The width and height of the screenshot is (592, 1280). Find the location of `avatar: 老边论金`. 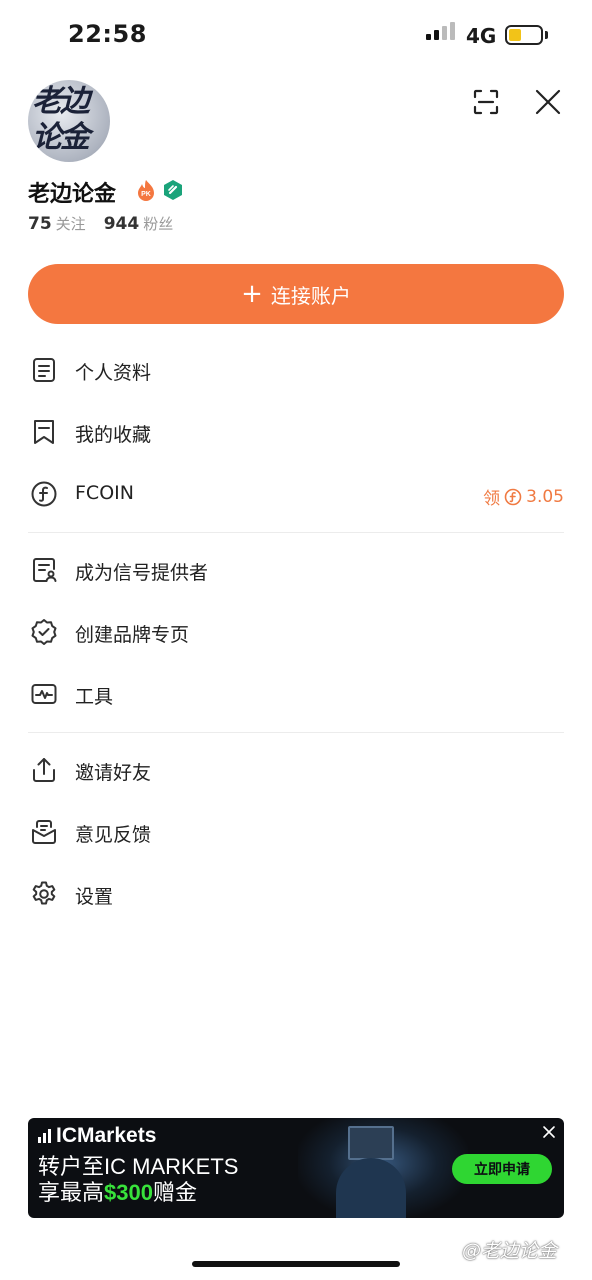

avatar: 老边论金 is located at coordinates (69, 121).